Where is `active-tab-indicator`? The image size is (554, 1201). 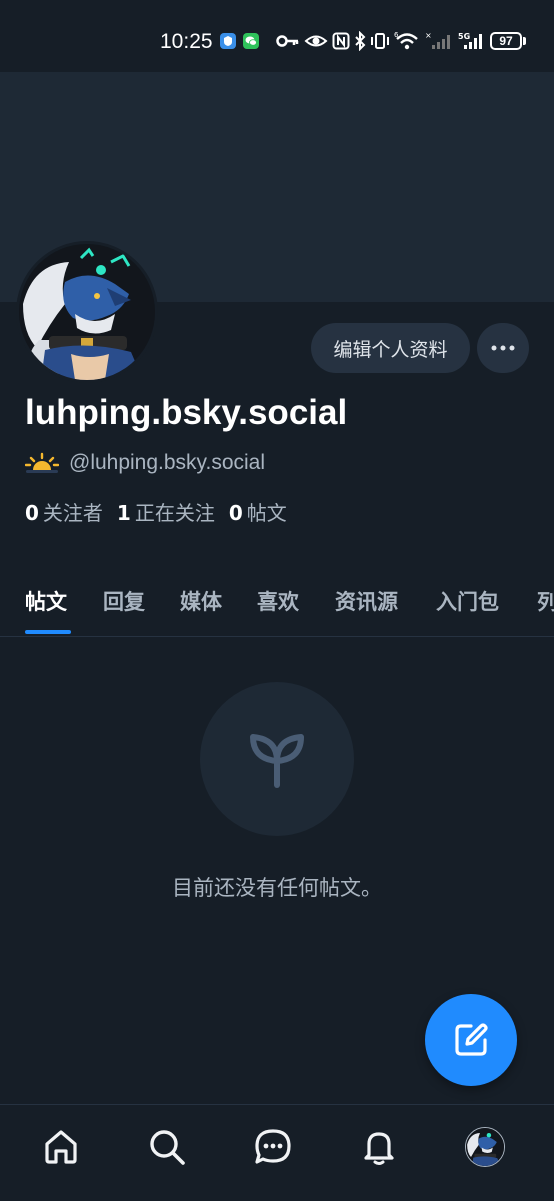
active-tab-indicator is located at coordinates (48, 632).